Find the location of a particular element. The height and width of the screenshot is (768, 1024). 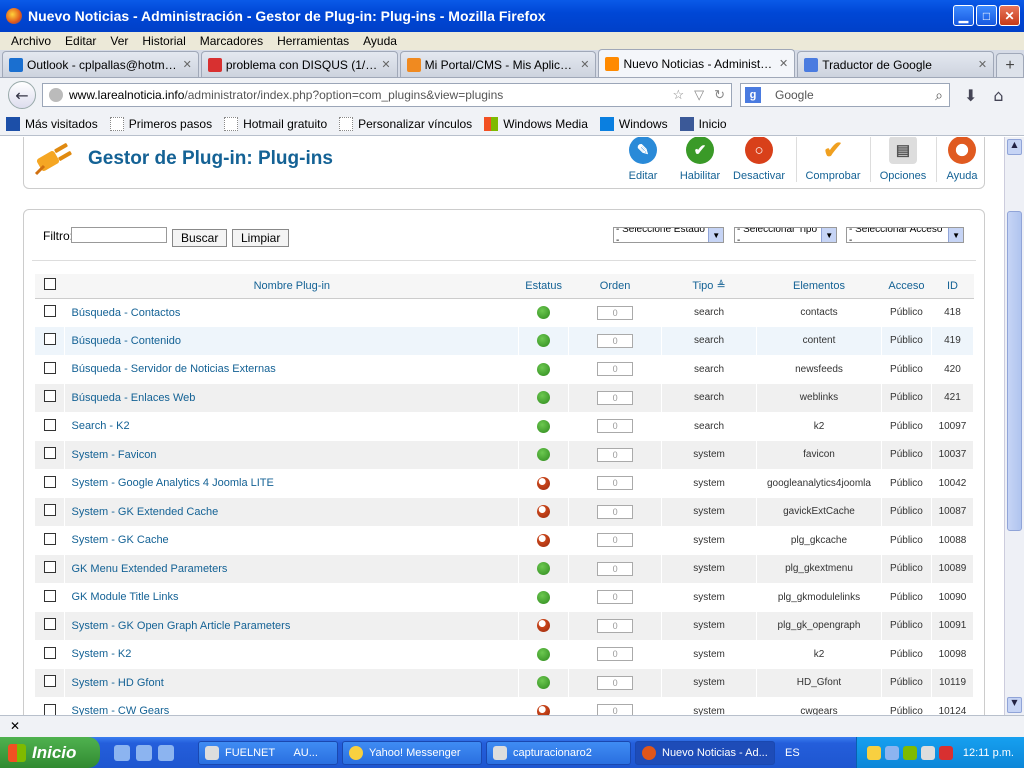

col-acceso: Acceso is located at coordinates (906, 286).